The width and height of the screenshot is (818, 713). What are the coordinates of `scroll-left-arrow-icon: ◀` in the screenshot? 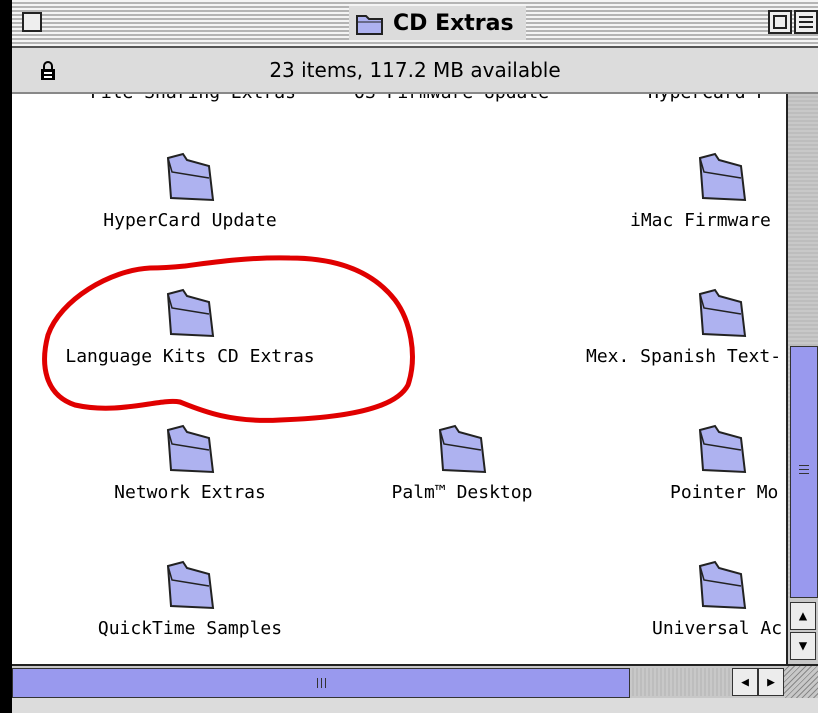 It's located at (745, 682).